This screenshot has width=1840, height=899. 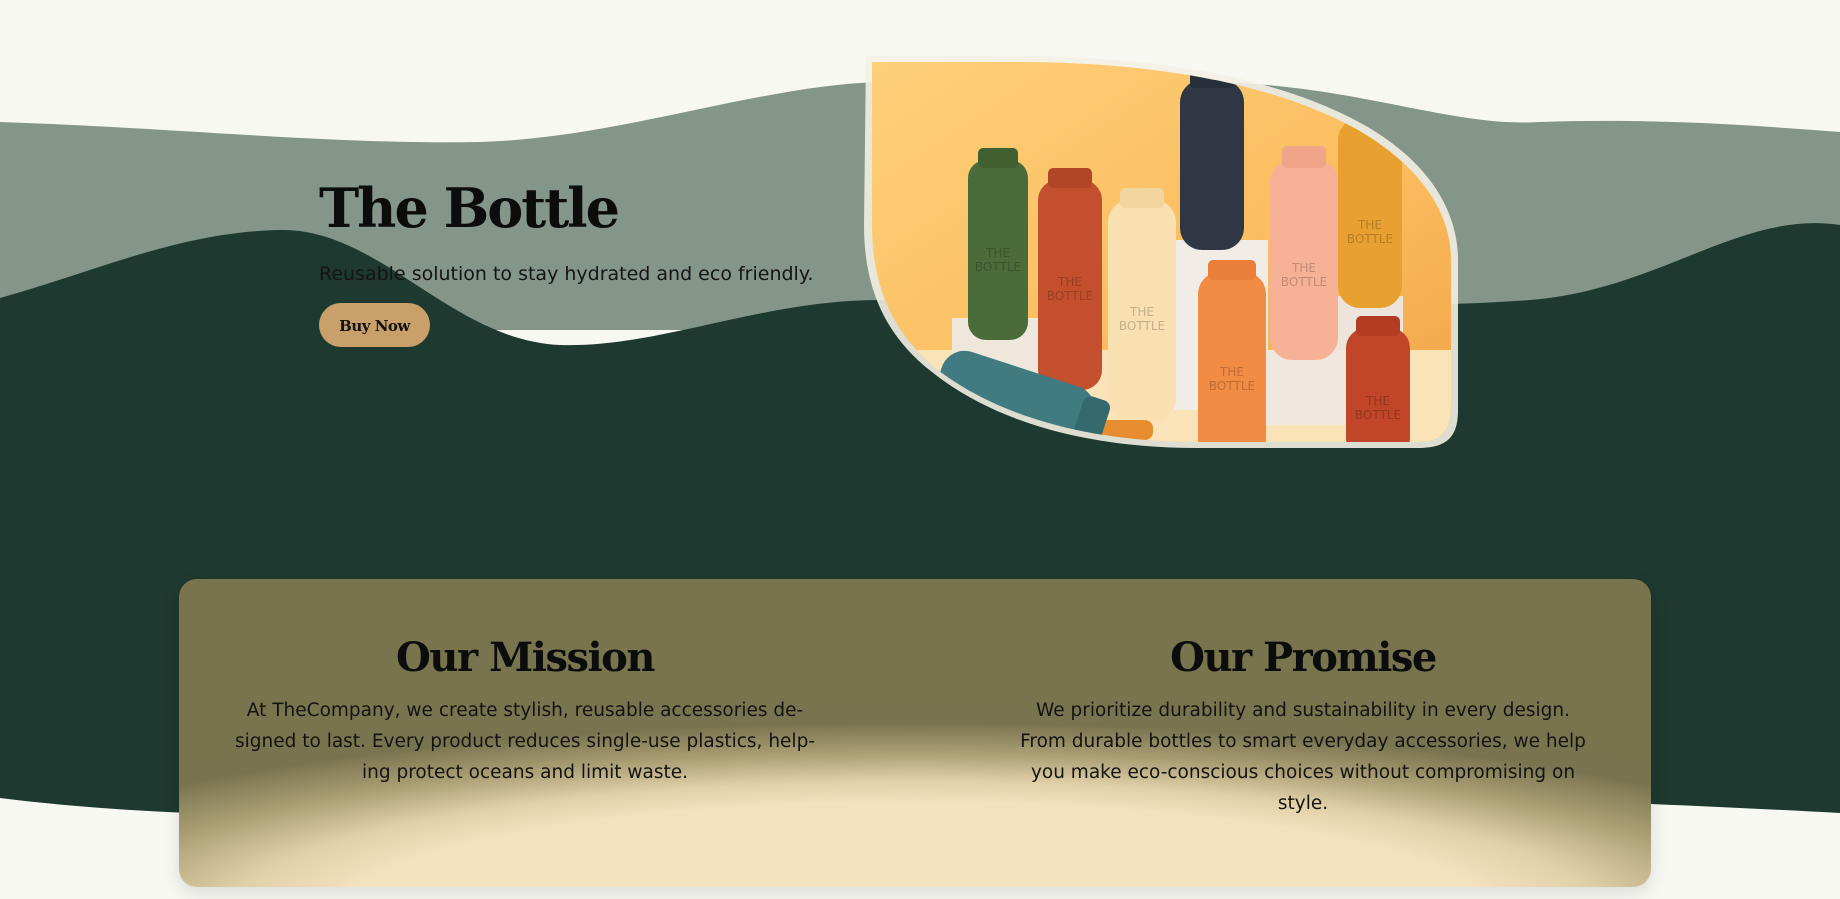 I want to click on buy-now-button: Buy Now, so click(x=374, y=325).